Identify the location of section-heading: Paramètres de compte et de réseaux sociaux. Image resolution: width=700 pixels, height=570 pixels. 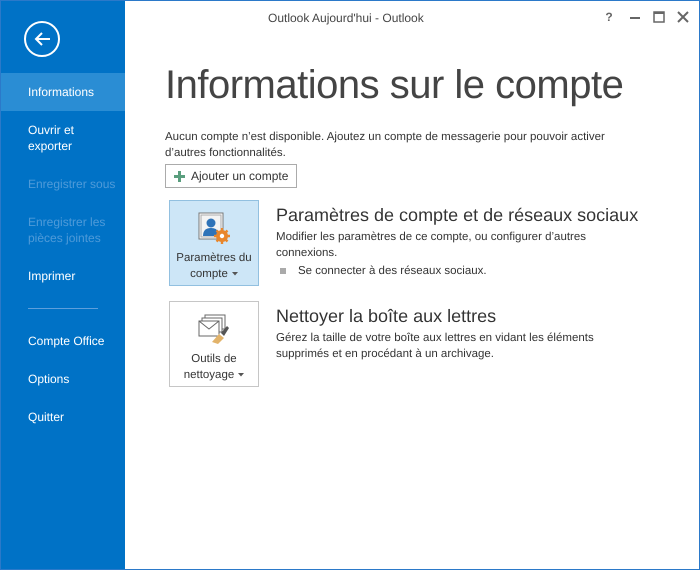
(457, 215).